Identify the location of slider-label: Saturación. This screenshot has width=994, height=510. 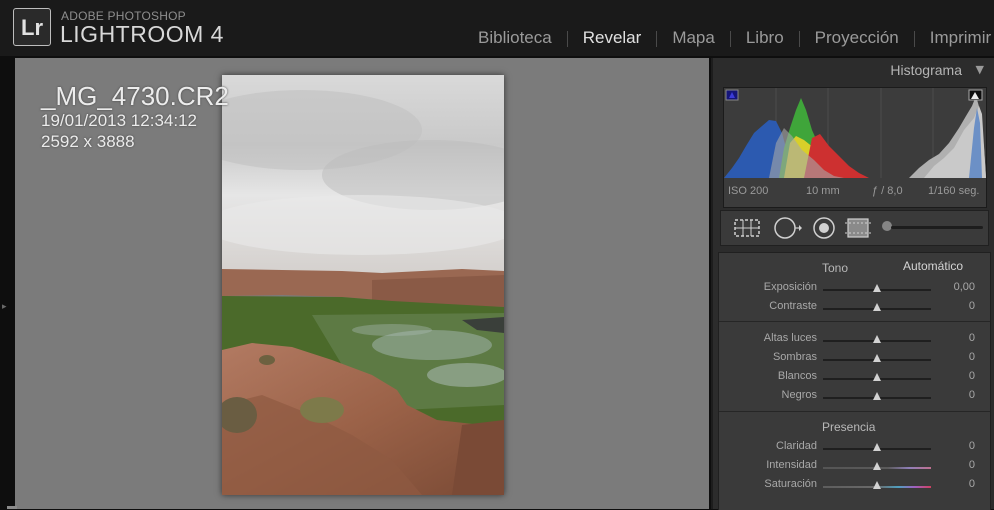
(790, 484).